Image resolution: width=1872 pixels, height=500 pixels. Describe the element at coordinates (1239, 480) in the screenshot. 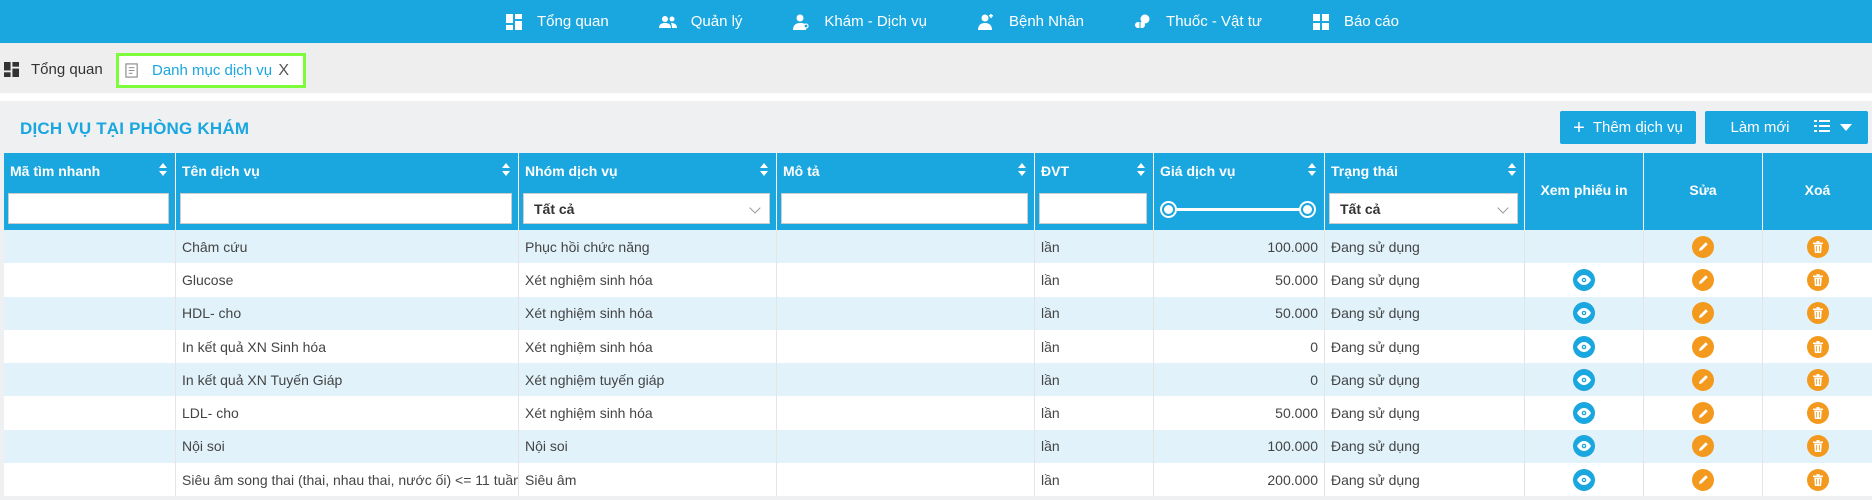

I see `cell-price: 200.000` at that location.